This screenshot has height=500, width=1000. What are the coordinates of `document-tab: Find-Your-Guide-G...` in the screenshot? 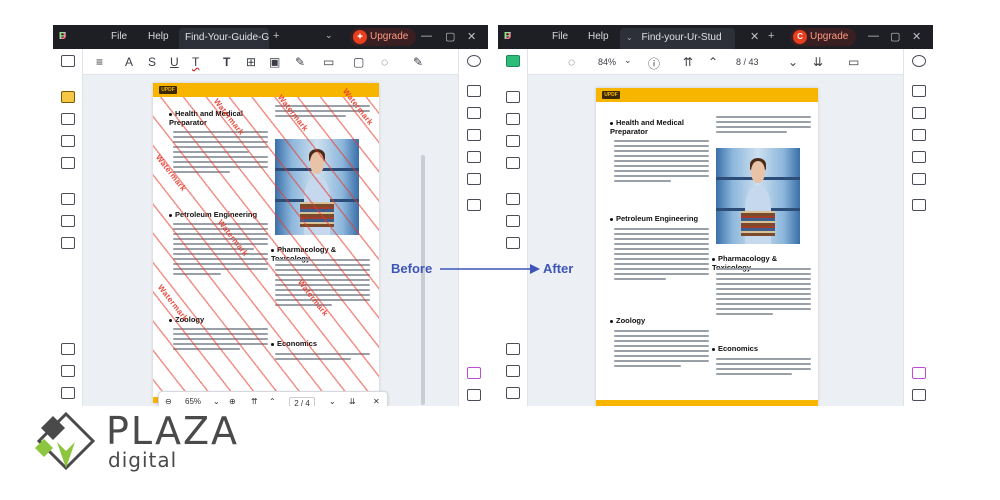 It's located at (224, 38).